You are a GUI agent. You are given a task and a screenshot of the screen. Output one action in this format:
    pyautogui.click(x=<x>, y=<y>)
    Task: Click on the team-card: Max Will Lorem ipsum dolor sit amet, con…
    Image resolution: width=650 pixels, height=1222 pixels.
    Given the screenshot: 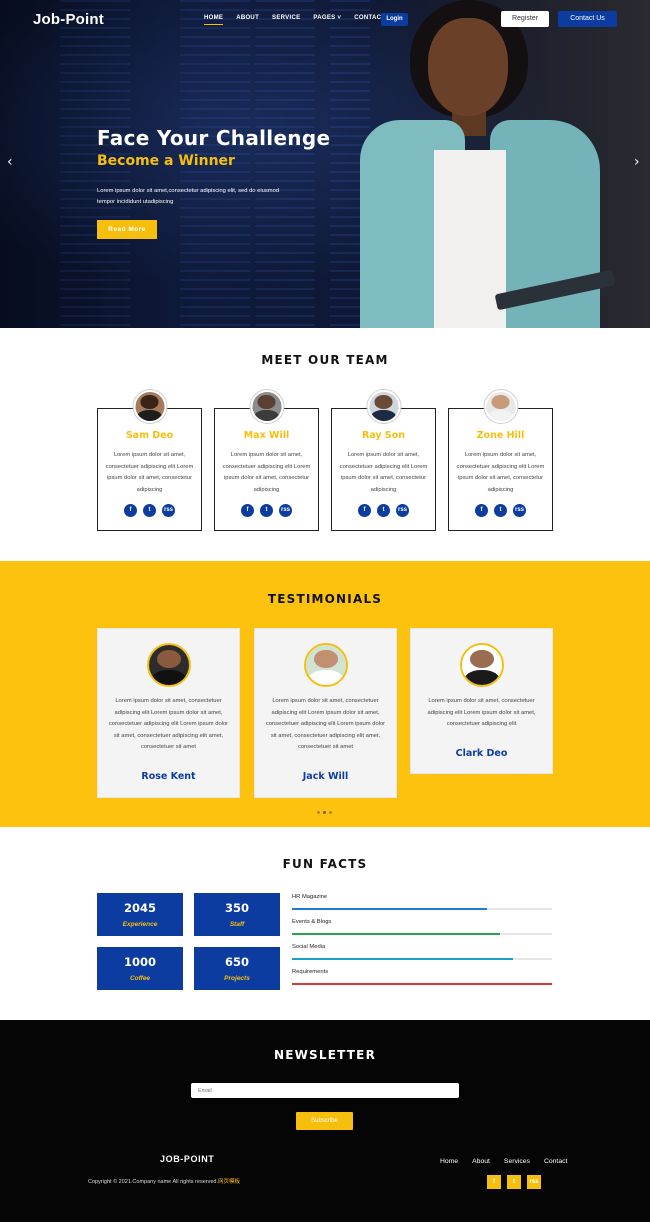 What is the action you would take?
    pyautogui.click(x=266, y=460)
    